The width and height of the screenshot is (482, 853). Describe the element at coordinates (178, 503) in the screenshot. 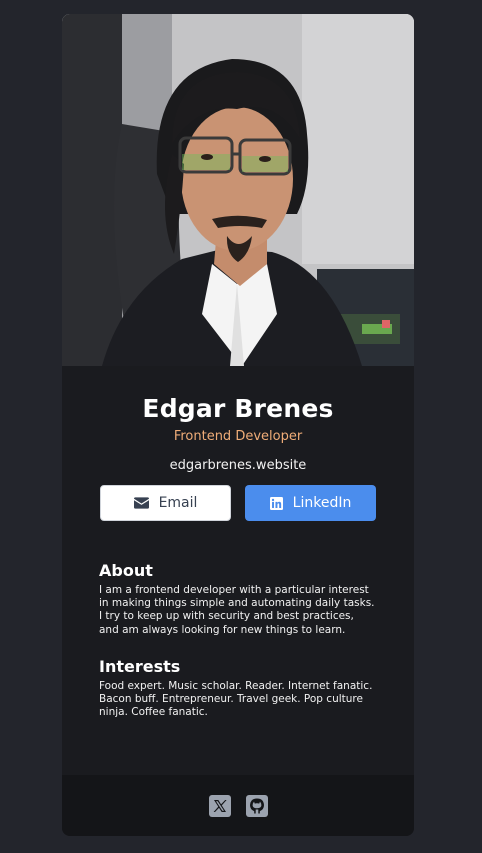

I see `email-button-label: Email` at that location.